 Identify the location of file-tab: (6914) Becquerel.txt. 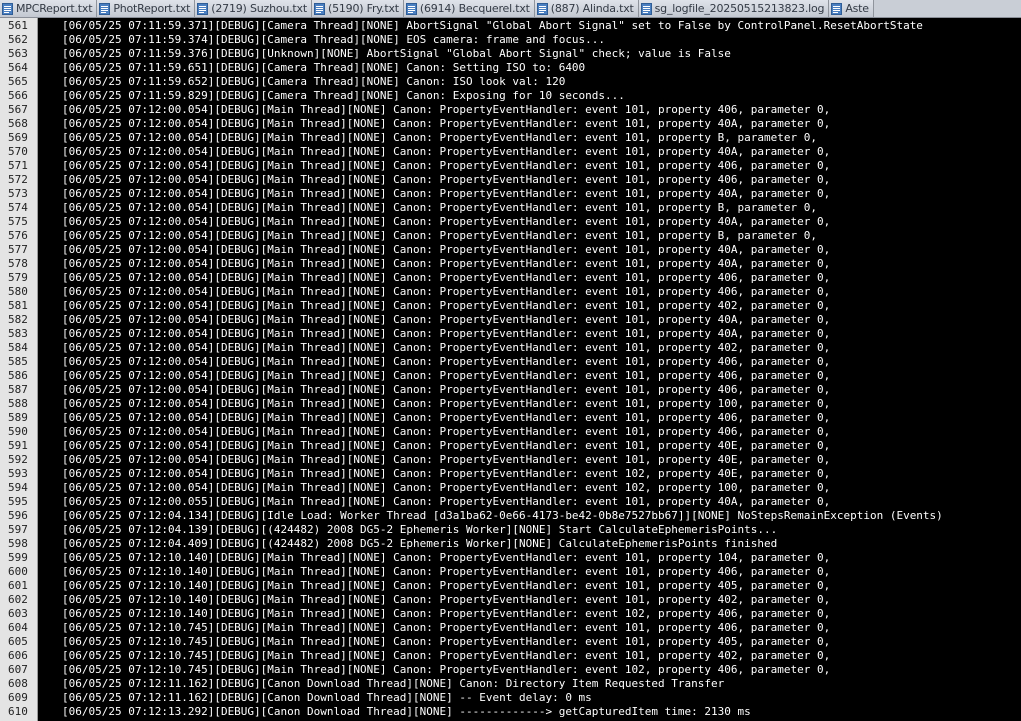
(469, 8).